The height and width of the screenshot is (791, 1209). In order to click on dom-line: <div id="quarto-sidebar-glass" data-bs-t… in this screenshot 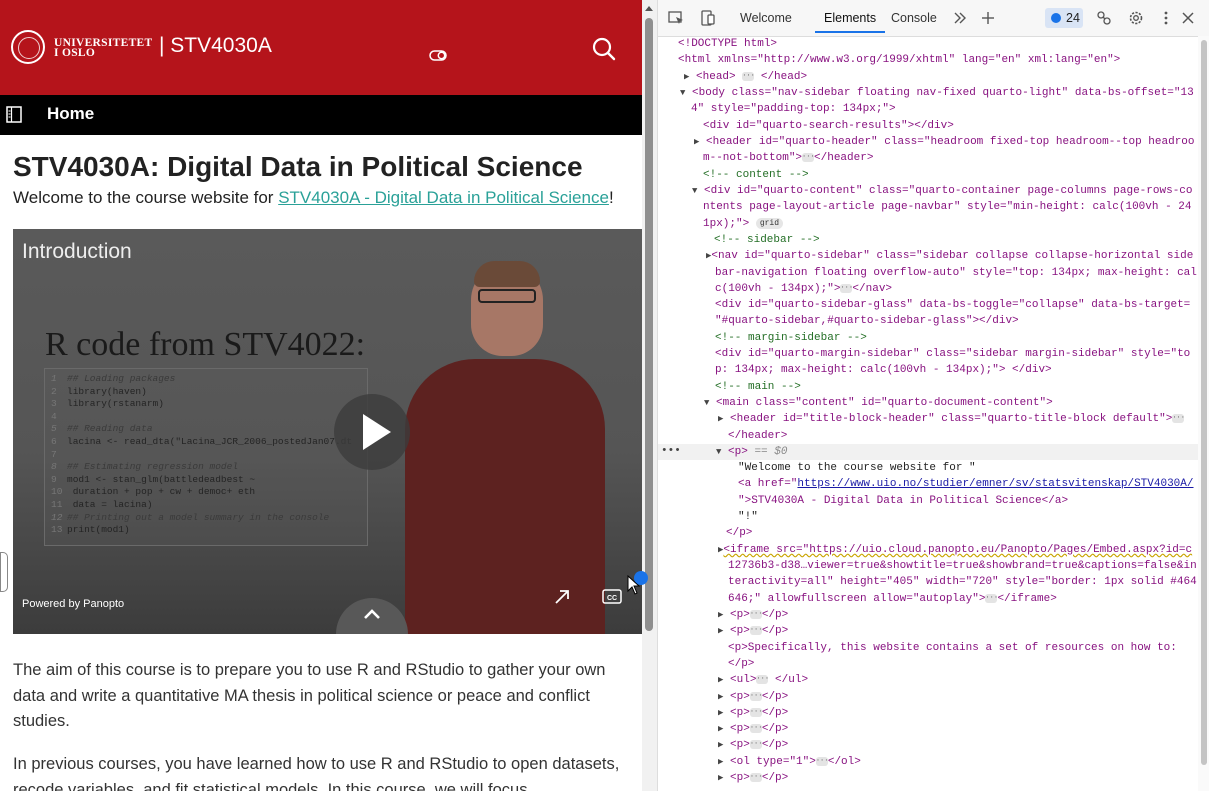, I will do `click(952, 305)`.